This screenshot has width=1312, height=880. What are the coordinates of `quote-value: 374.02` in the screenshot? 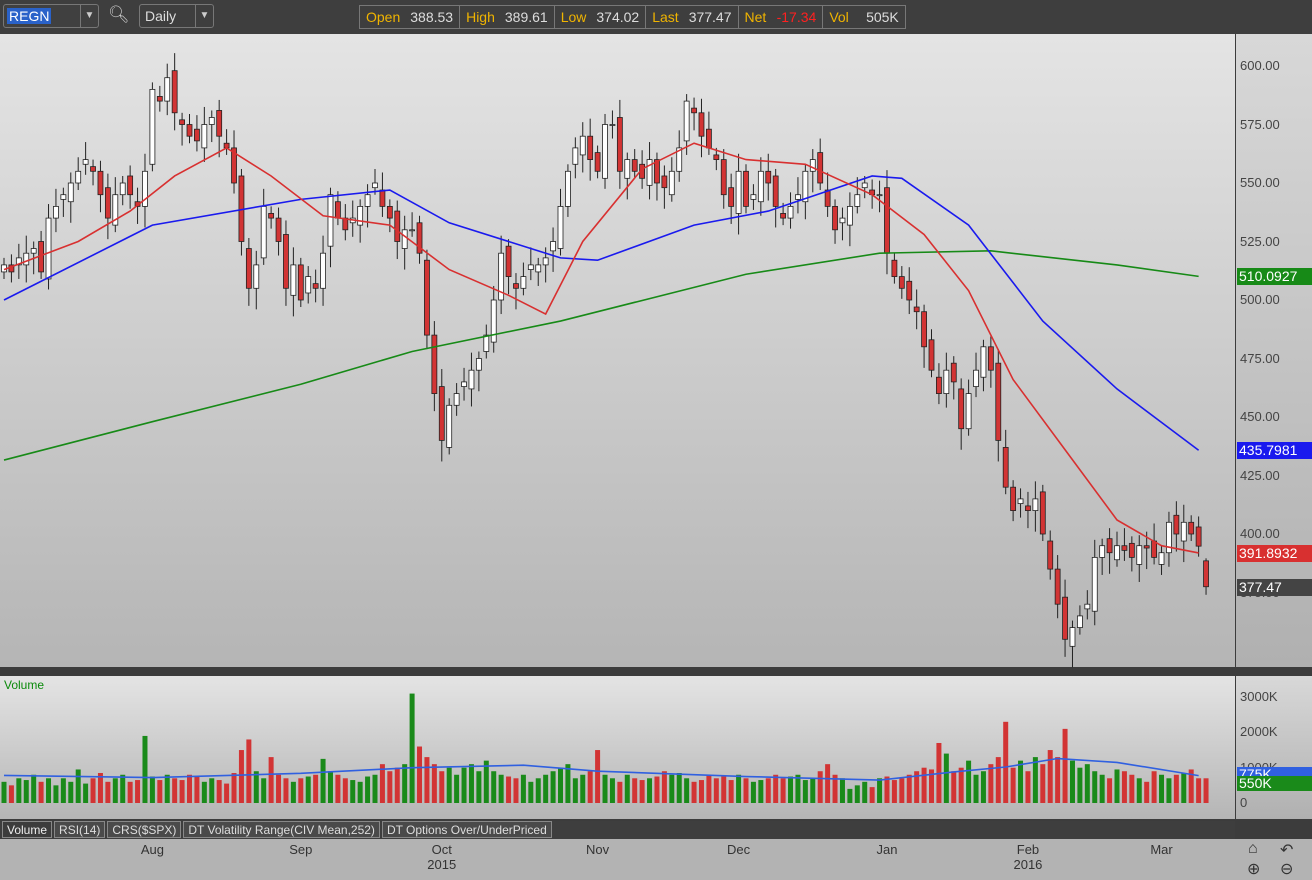 It's located at (618, 17).